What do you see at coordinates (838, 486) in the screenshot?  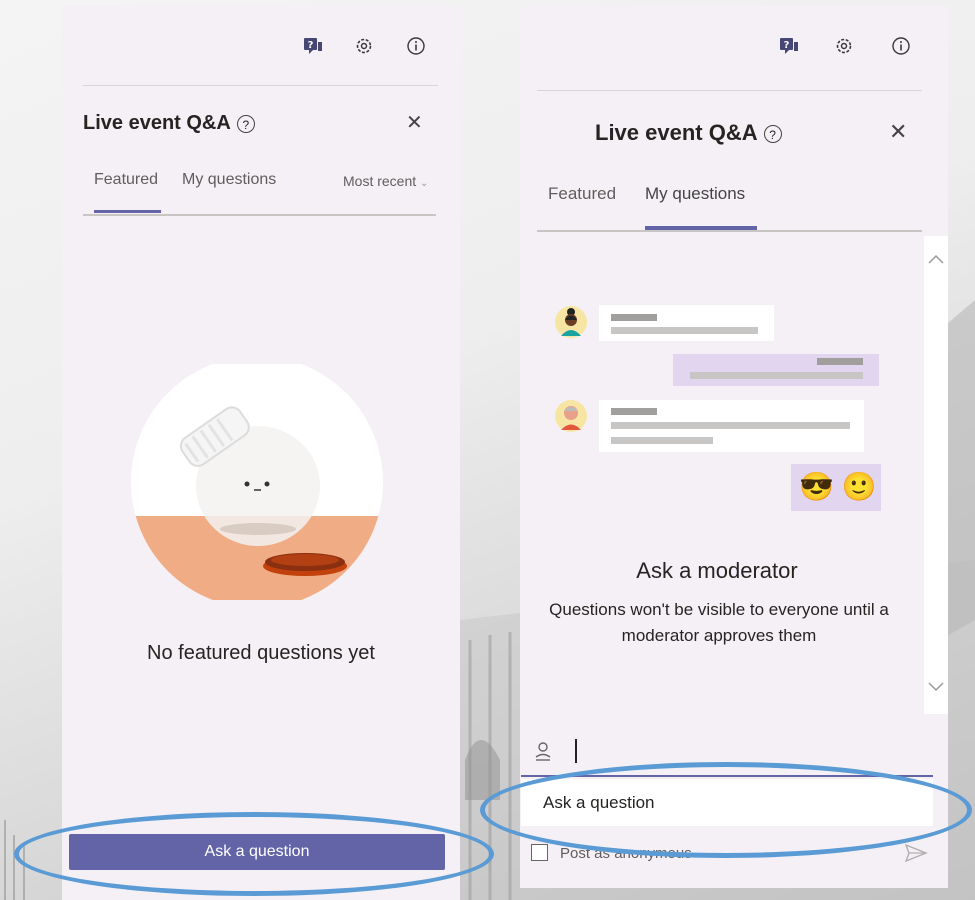 I see `emoji-reactions: 😎 🙂` at bounding box center [838, 486].